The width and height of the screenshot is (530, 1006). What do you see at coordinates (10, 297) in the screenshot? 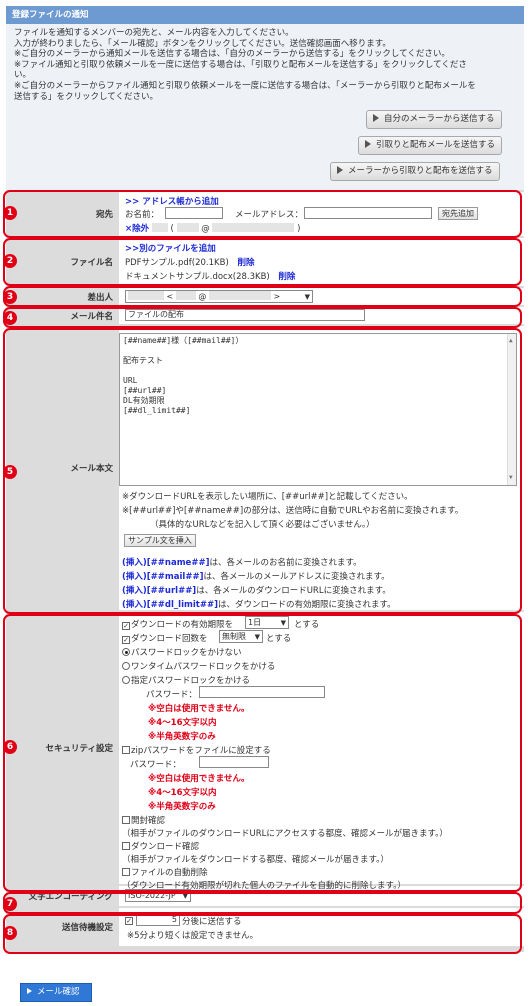
I see `marker-3: 3` at bounding box center [10, 297].